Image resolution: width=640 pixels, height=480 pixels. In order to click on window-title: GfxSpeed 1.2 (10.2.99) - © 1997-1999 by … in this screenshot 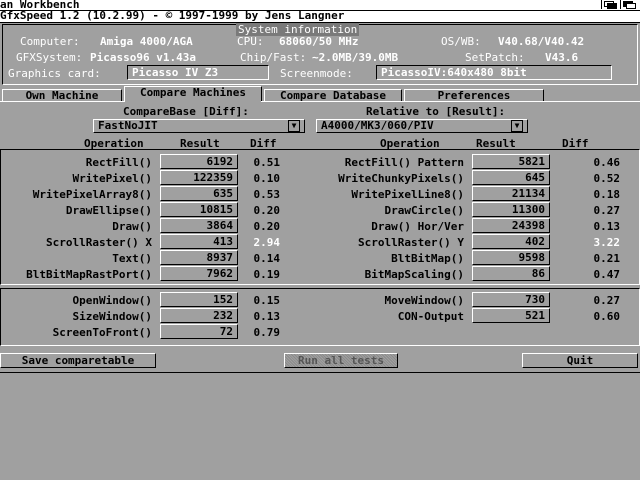, I will do `click(172, 15)`.